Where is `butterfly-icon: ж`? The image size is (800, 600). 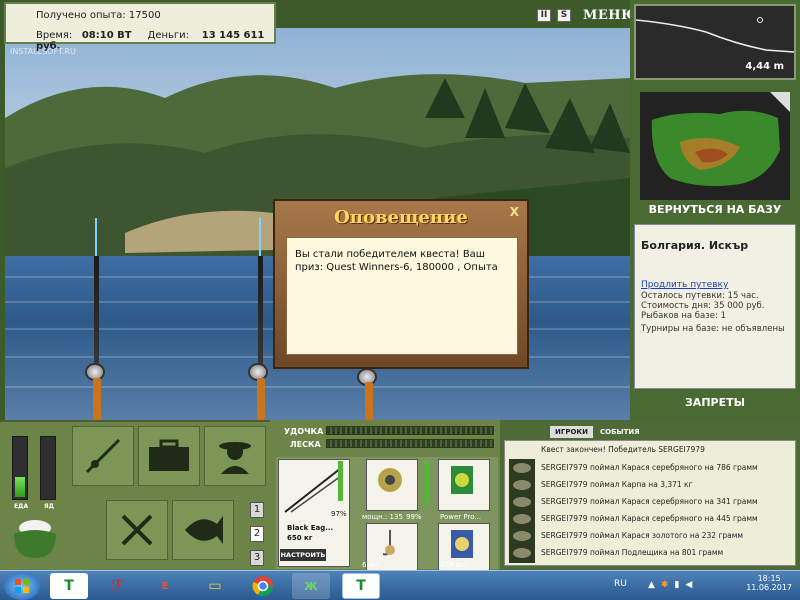
butterfly-icon: ж is located at coordinates (311, 586).